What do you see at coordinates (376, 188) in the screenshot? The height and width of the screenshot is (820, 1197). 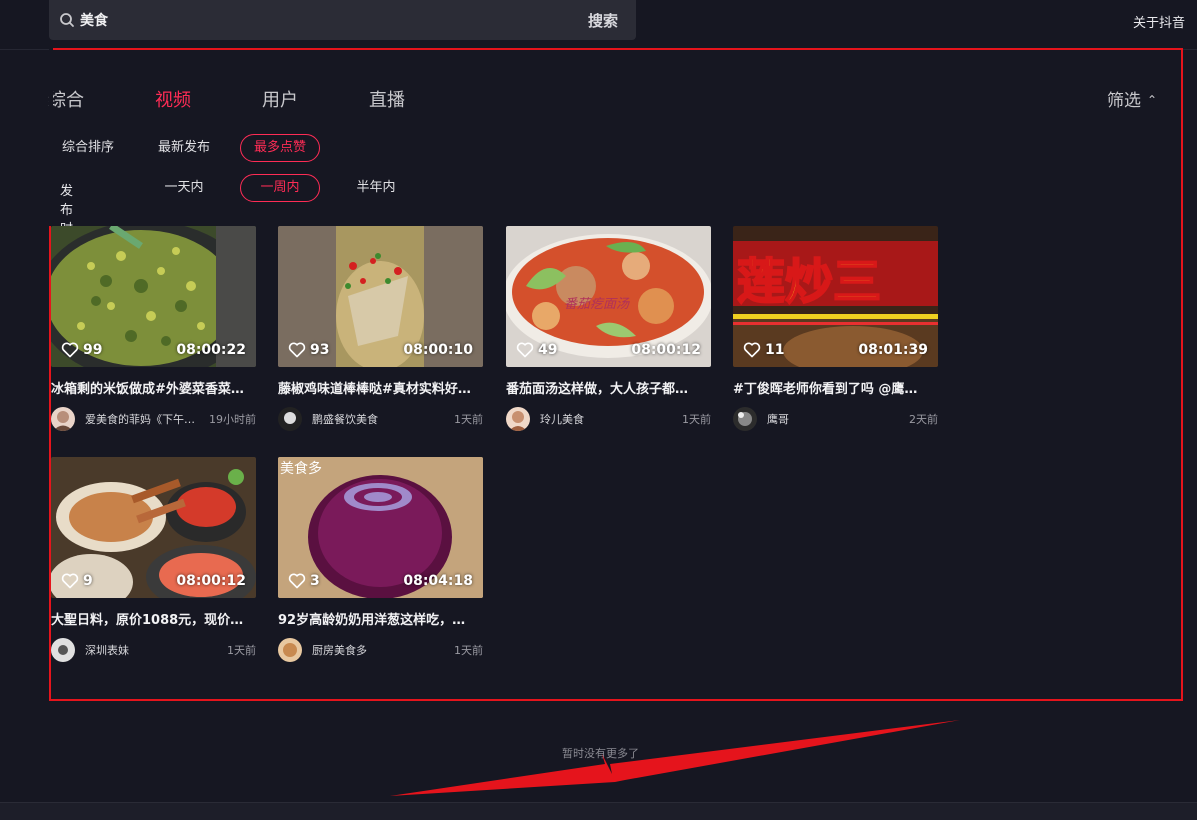 I see `time-half-year: 半年内` at bounding box center [376, 188].